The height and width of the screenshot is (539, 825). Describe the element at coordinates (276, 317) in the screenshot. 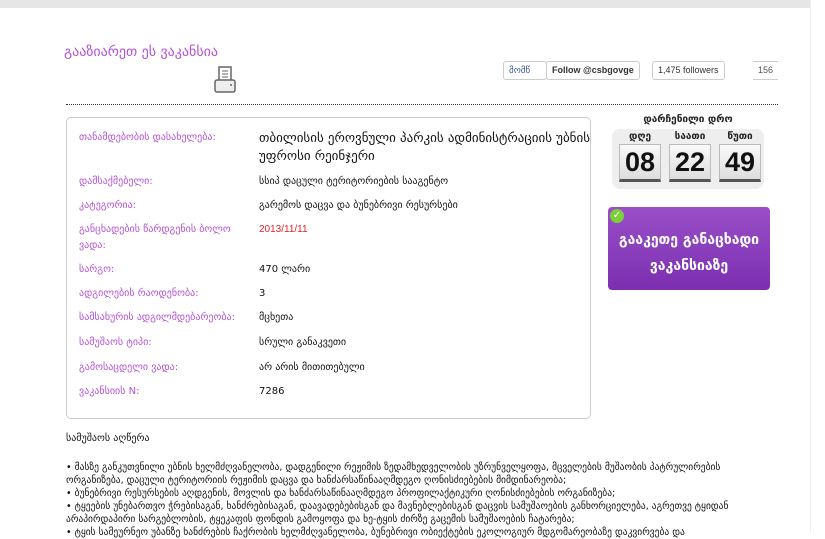

I see `detail-value: მცხეთა` at that location.